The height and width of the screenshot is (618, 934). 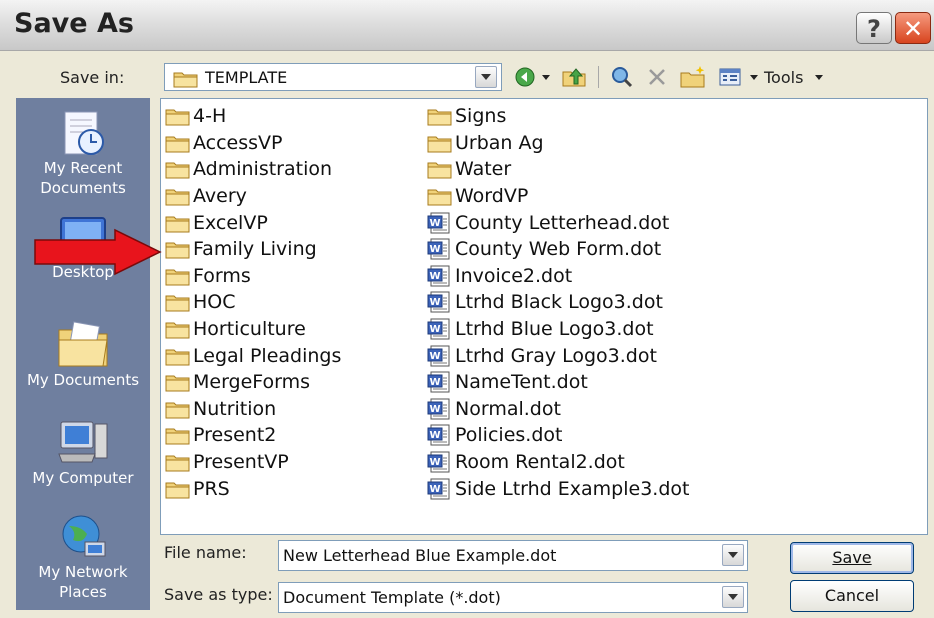 I want to click on place-my-network-places: My Network Places, so click(x=83, y=557).